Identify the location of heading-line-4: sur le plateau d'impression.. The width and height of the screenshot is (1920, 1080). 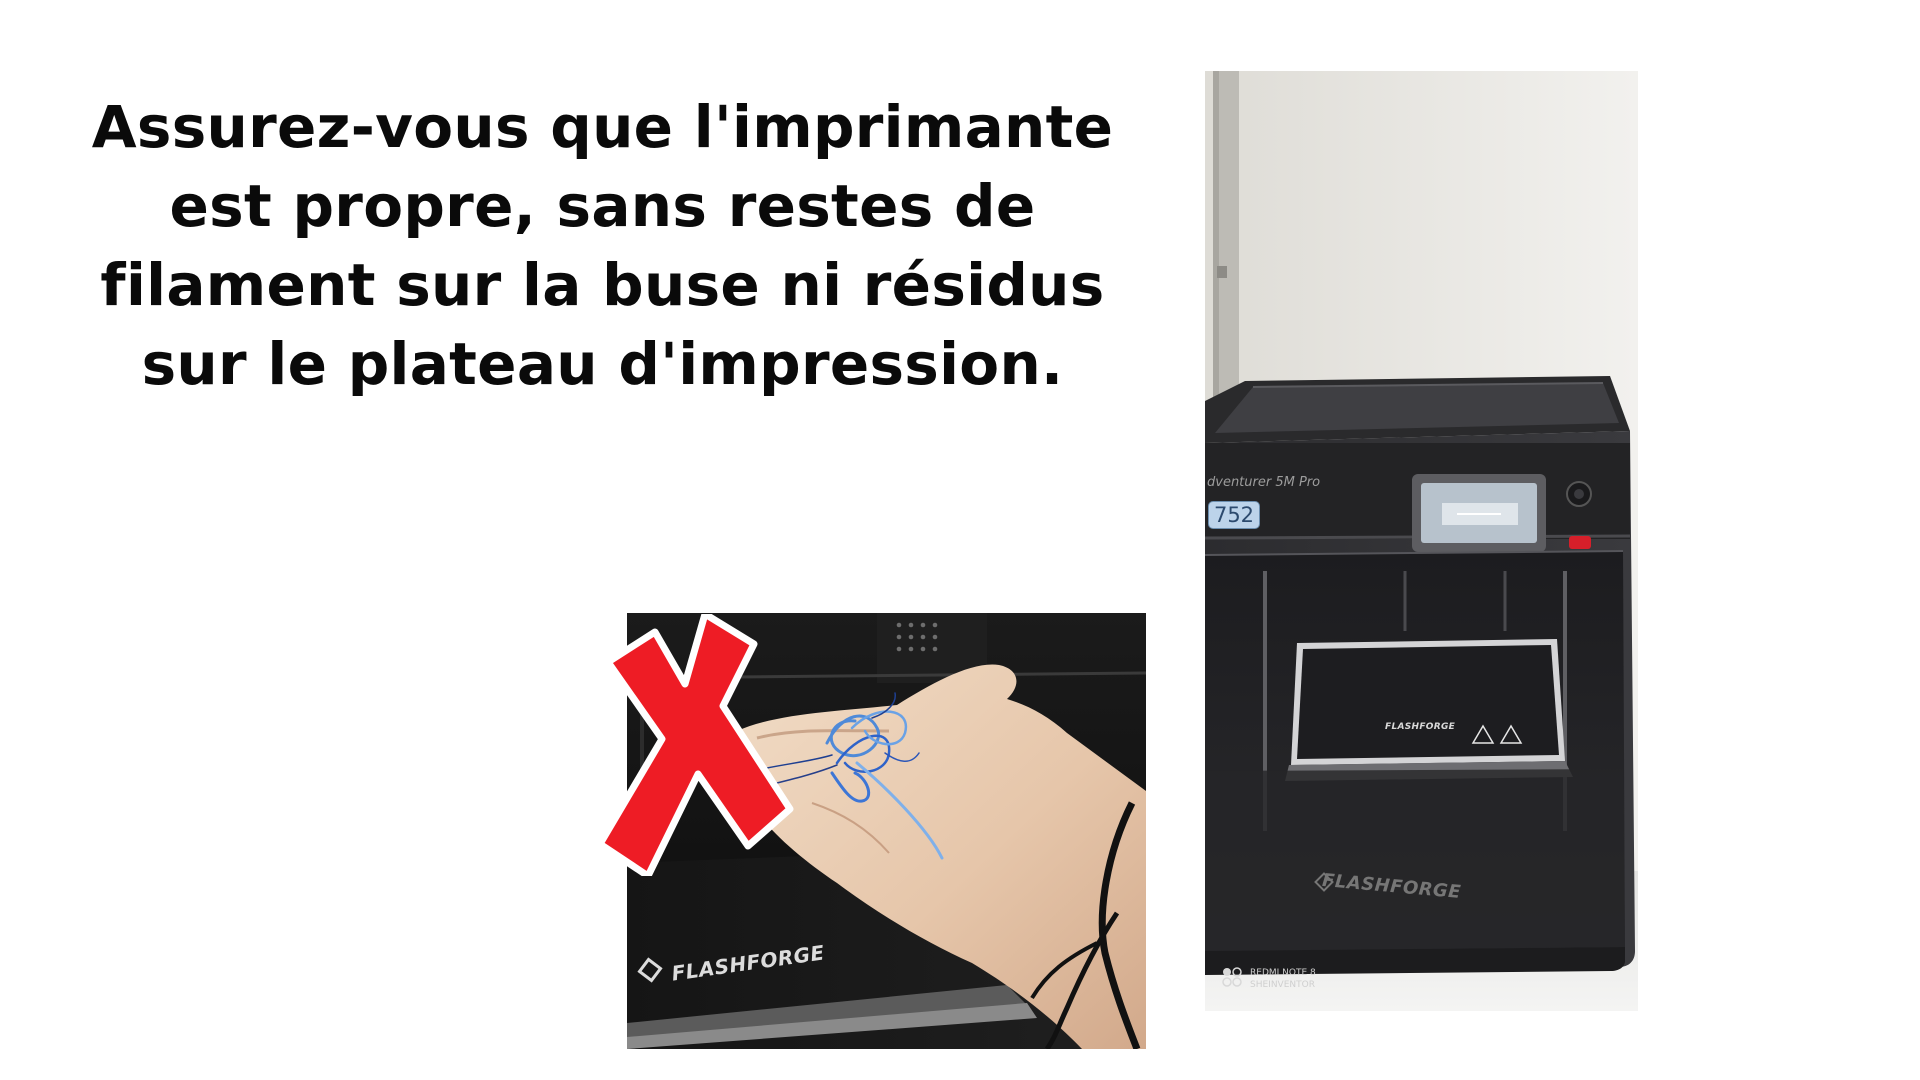
(602, 364).